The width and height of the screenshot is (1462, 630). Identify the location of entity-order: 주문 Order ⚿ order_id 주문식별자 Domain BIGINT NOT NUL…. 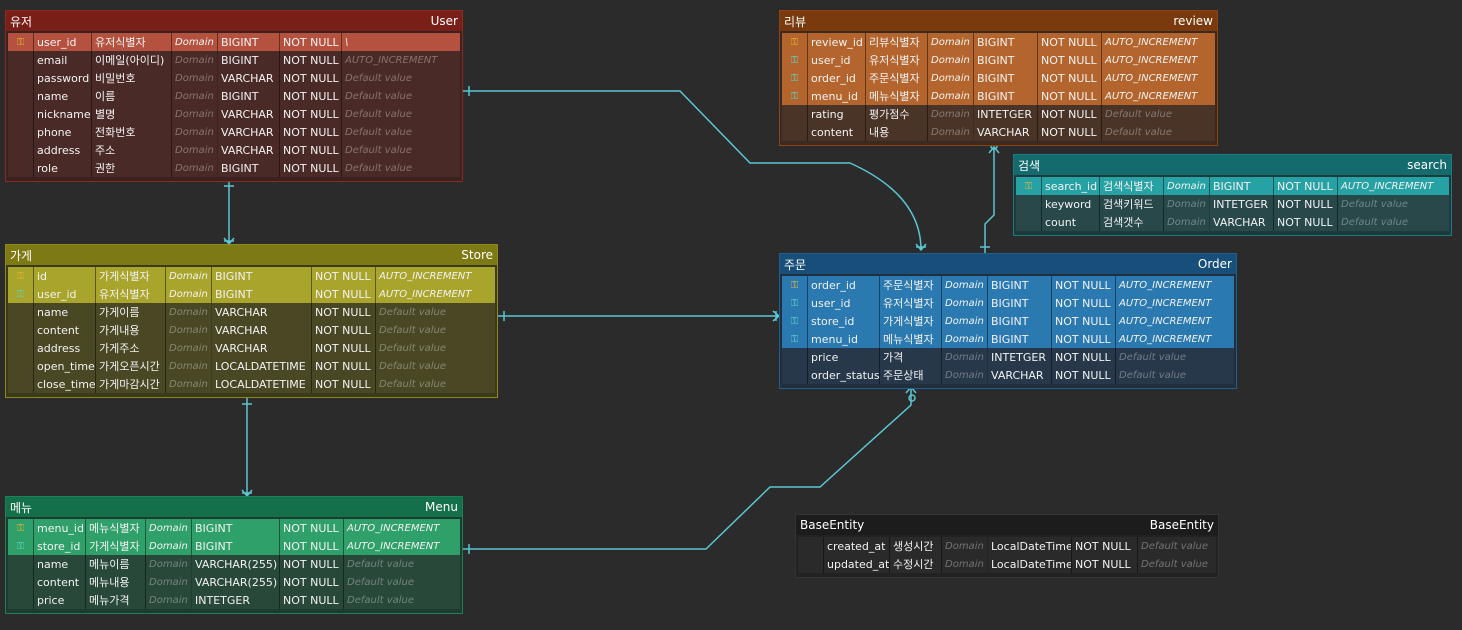
(1008, 321).